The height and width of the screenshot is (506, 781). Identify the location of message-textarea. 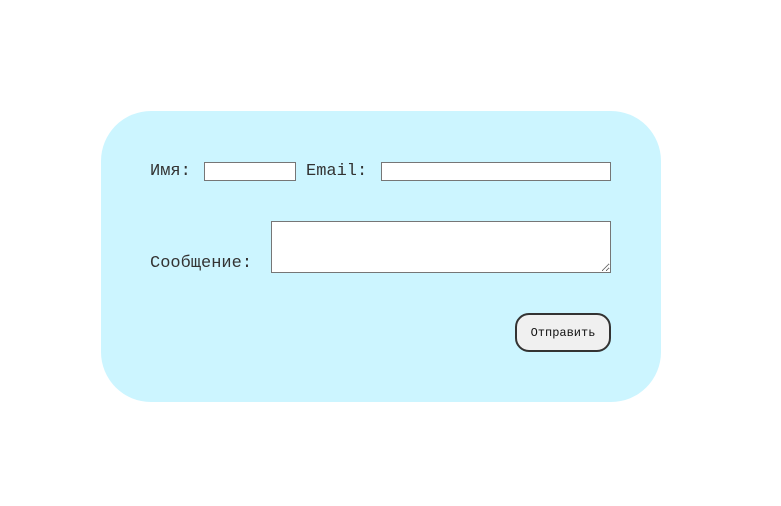
(441, 247).